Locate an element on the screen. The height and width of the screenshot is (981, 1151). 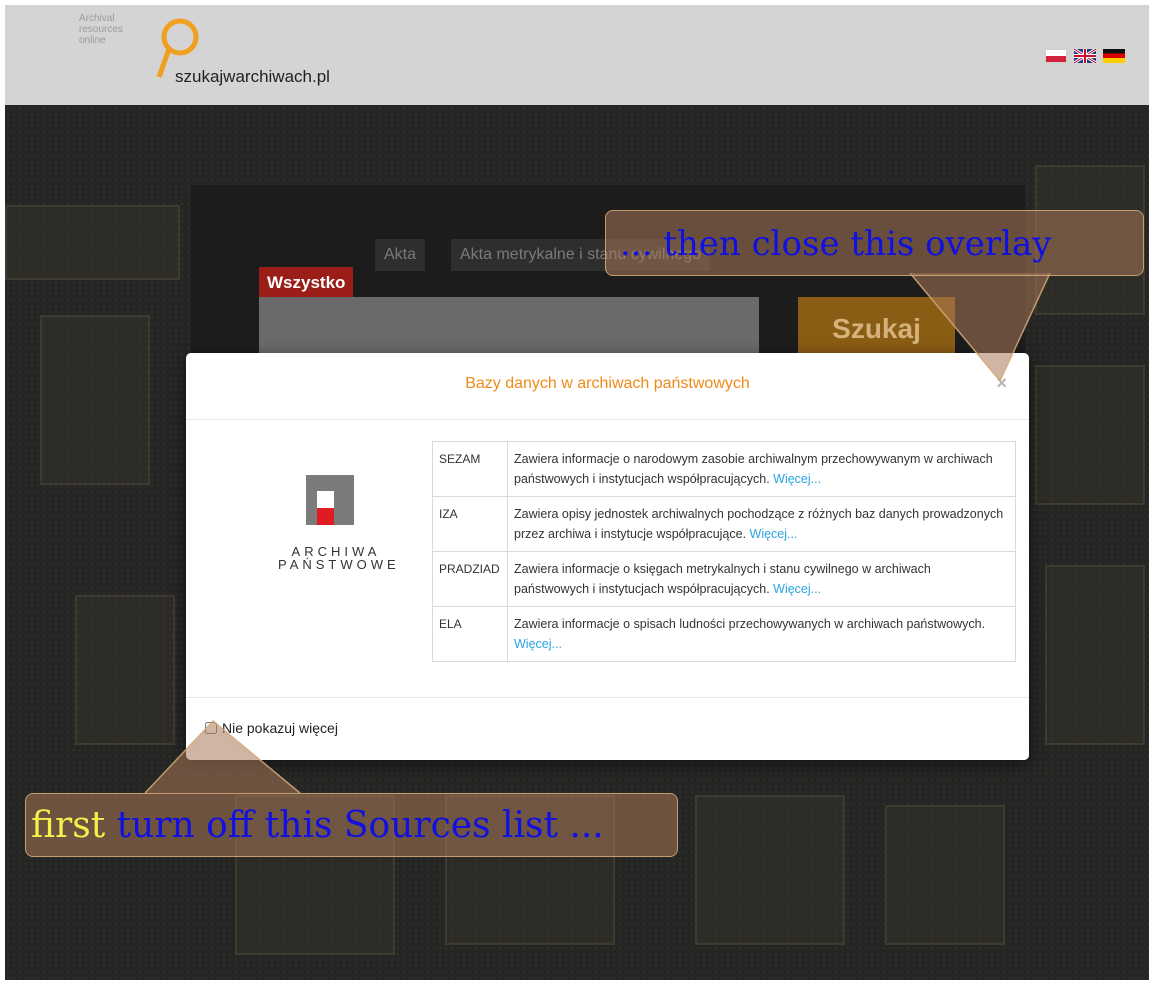
modal-footer: Nie pokazuj więcej is located at coordinates (607, 728).